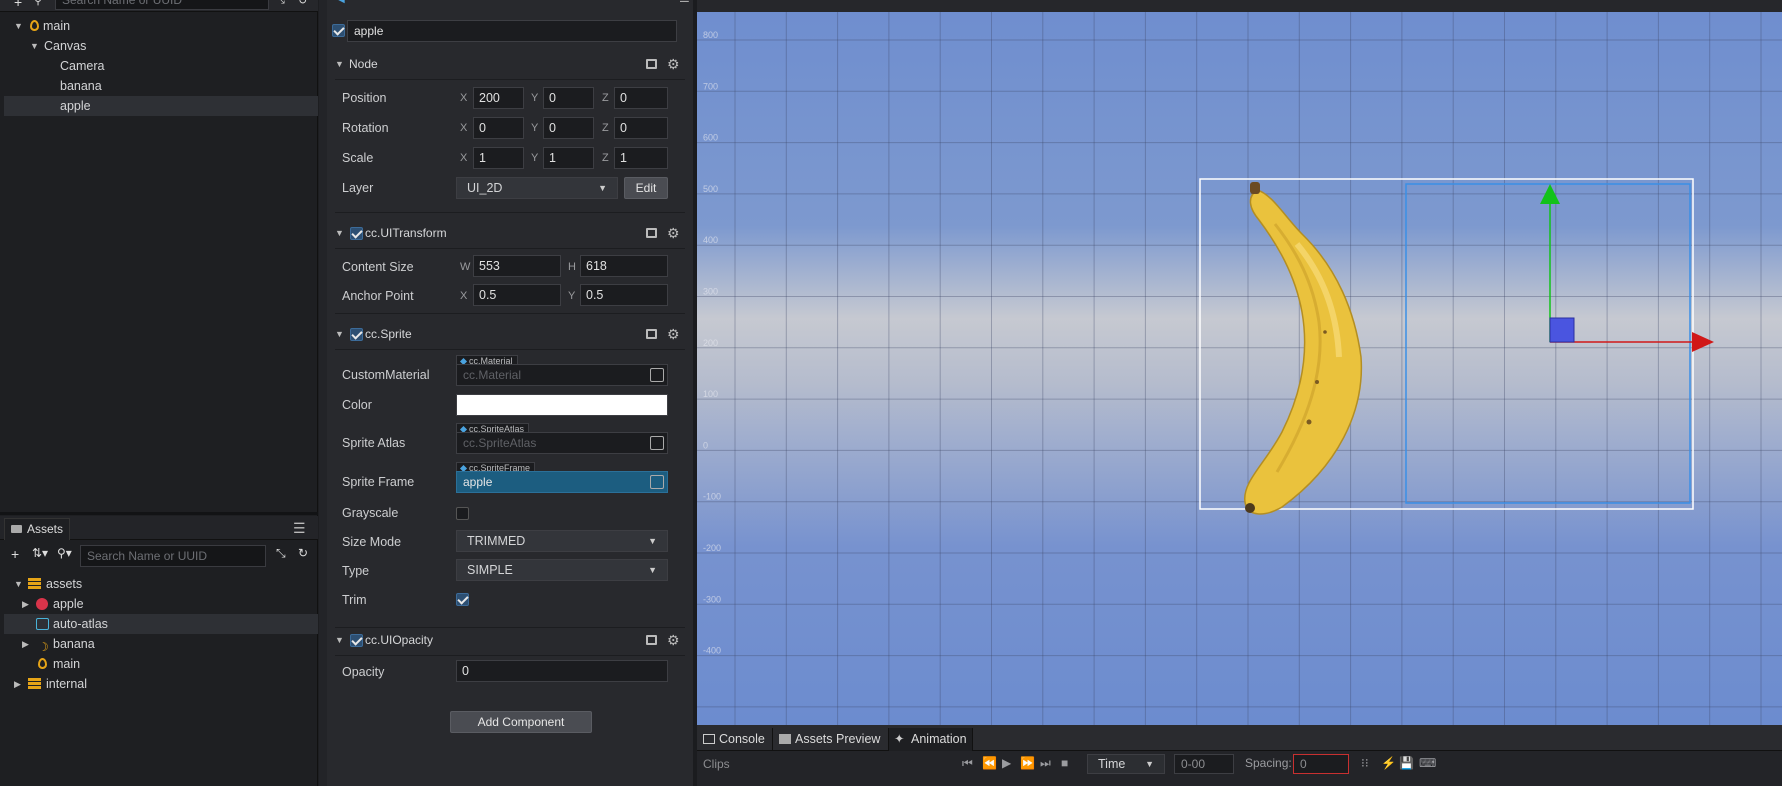 The height and width of the screenshot is (786, 1782). Describe the element at coordinates (161, 86) in the screenshot. I see `tree-item-banana: banana` at that location.